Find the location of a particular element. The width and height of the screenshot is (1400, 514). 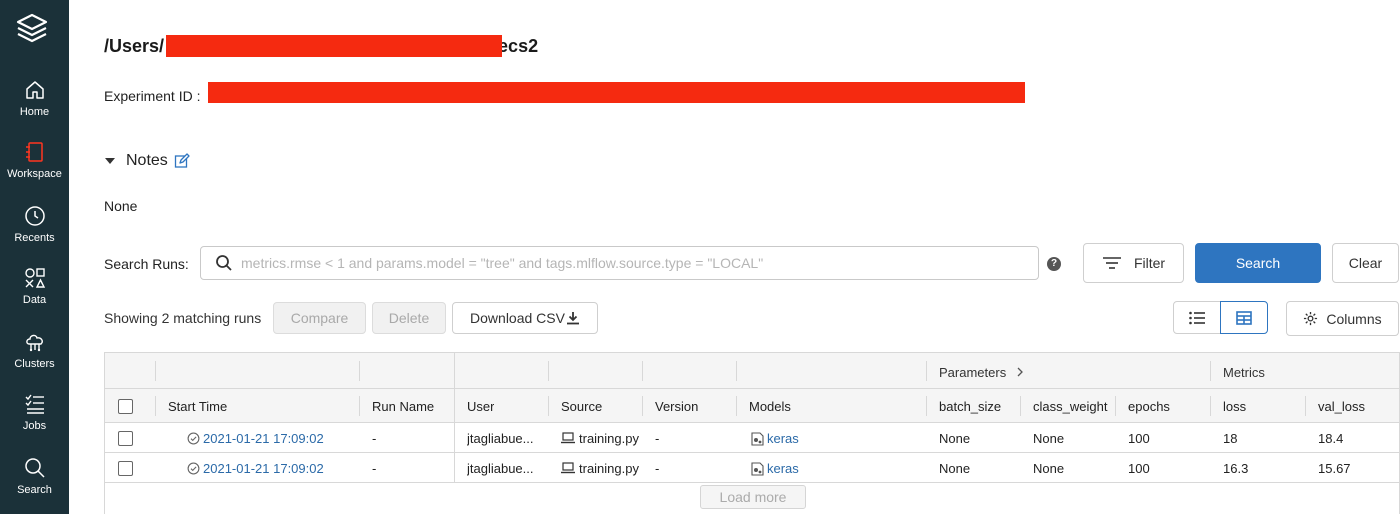

redaction-experiment-id is located at coordinates (616, 92).